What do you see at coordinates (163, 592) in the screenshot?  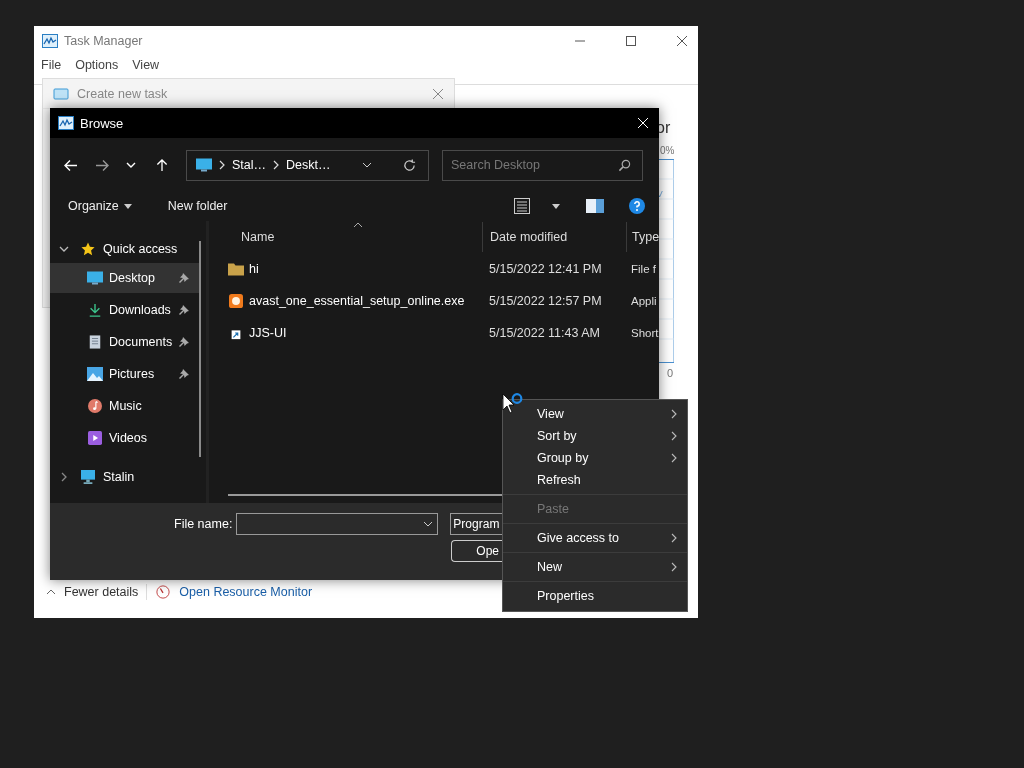 I see `gauge-icon` at bounding box center [163, 592].